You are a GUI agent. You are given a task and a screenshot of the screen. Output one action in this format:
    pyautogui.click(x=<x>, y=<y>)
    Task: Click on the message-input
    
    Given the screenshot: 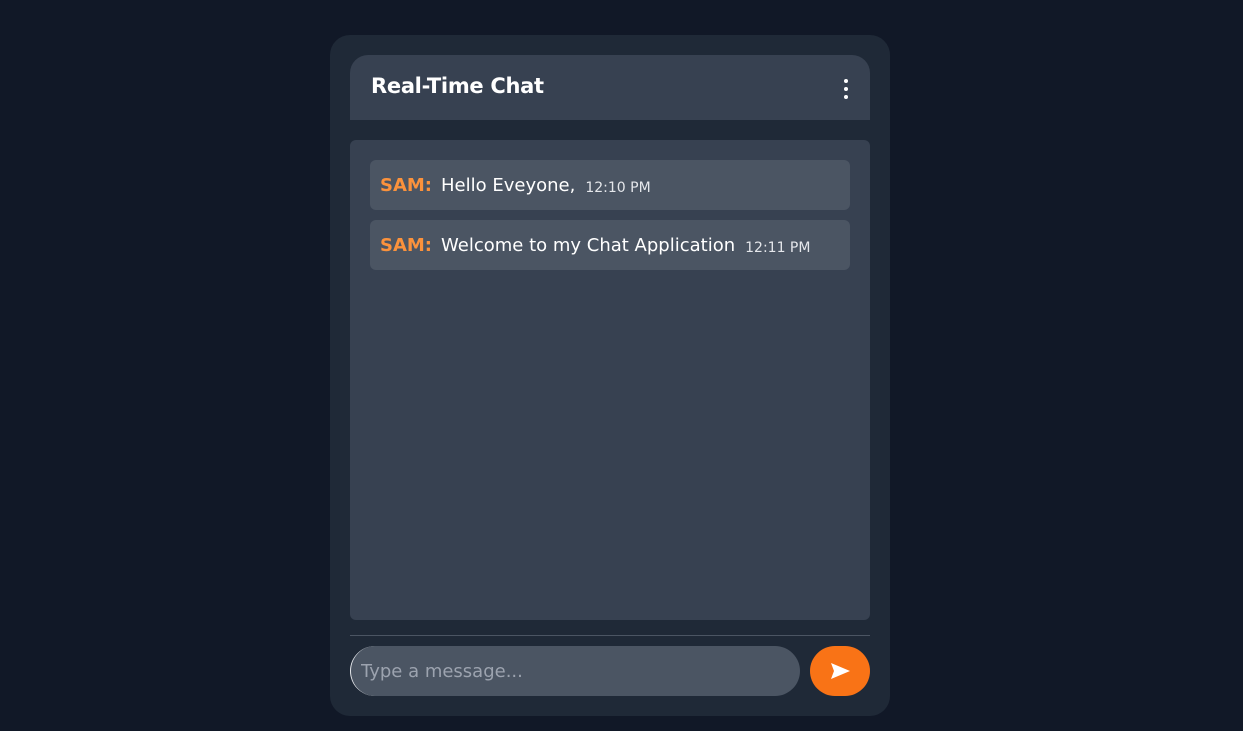 What is the action you would take?
    pyautogui.click(x=575, y=671)
    